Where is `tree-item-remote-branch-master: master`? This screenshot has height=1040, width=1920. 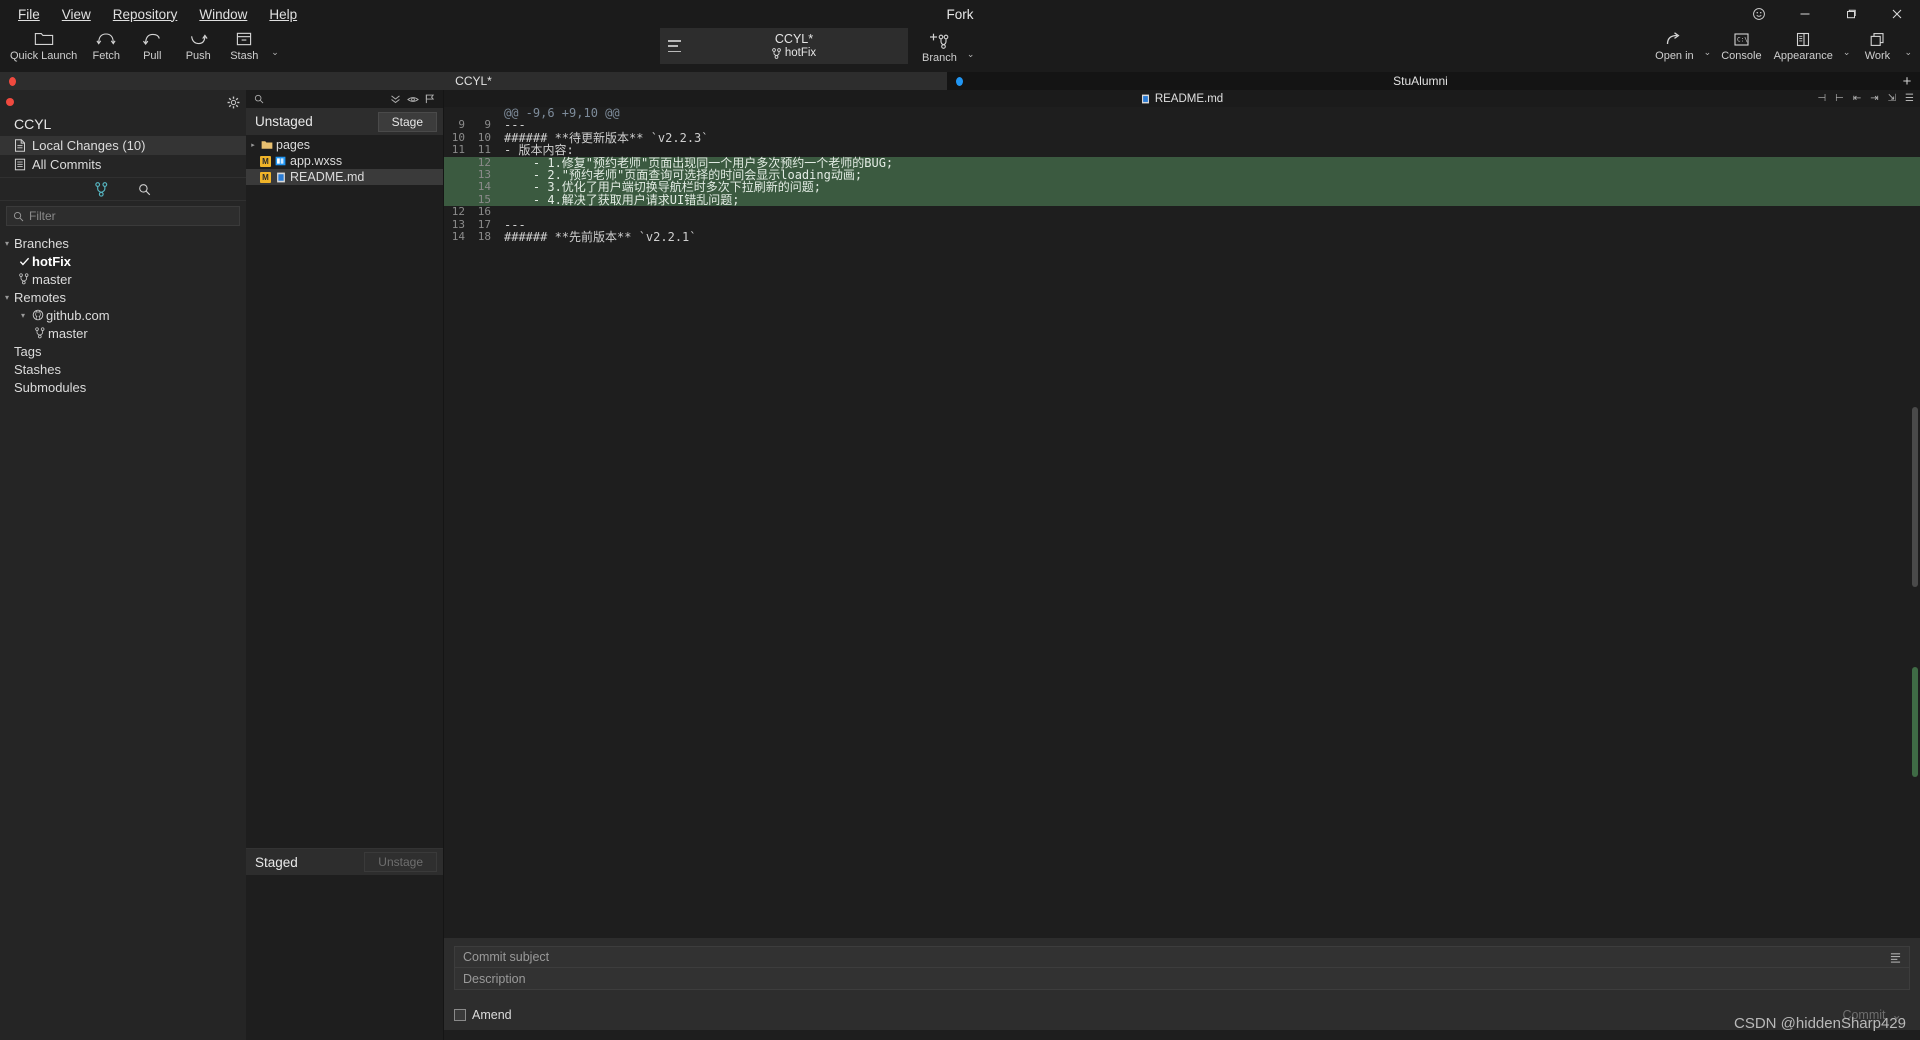 tree-item-remote-branch-master: master is located at coordinates (123, 333).